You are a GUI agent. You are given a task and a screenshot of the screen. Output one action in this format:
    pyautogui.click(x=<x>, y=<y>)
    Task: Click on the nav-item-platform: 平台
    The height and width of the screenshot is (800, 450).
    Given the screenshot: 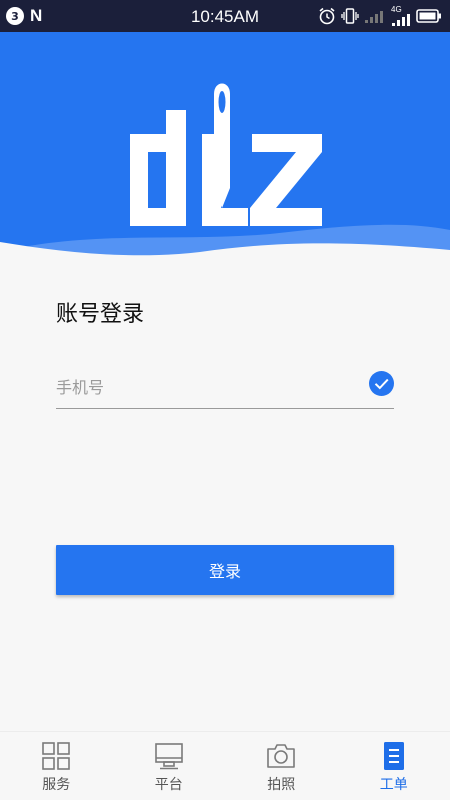 What is the action you would take?
    pyautogui.click(x=169, y=766)
    